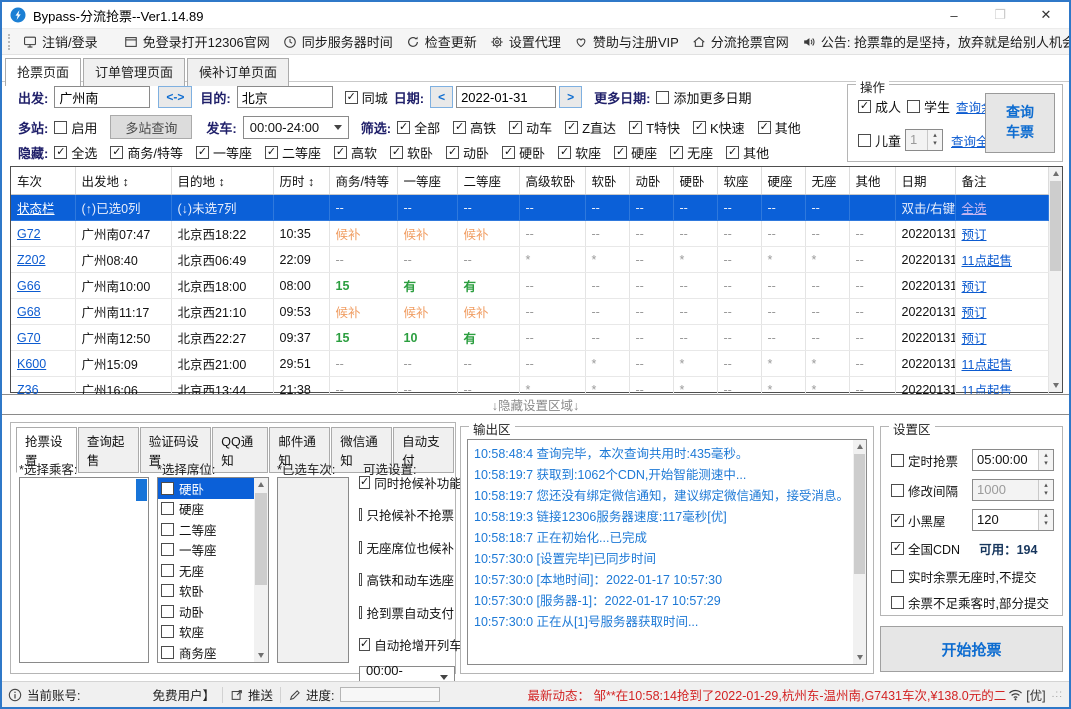 The image size is (1071, 709). Describe the element at coordinates (523, 152) in the screenshot. I see `seat-hide-filter-7: ✓ 硬卧` at that location.